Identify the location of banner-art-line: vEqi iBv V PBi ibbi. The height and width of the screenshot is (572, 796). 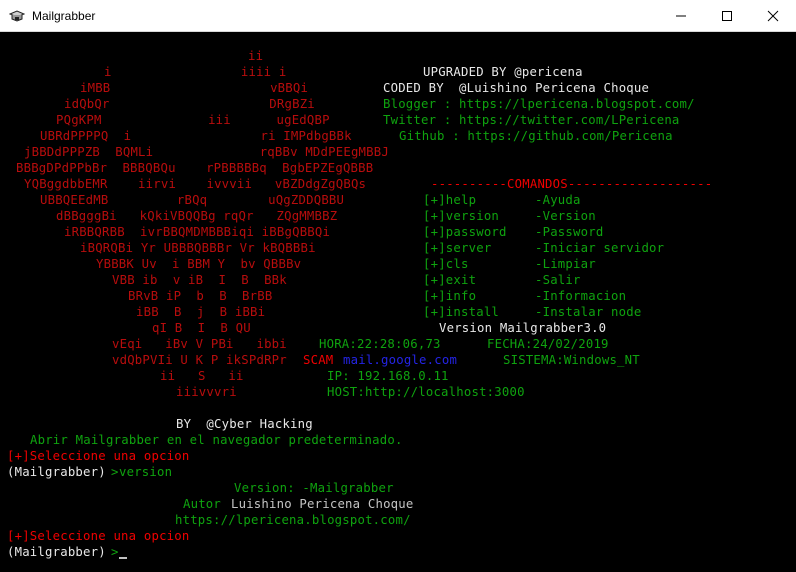
(199, 344).